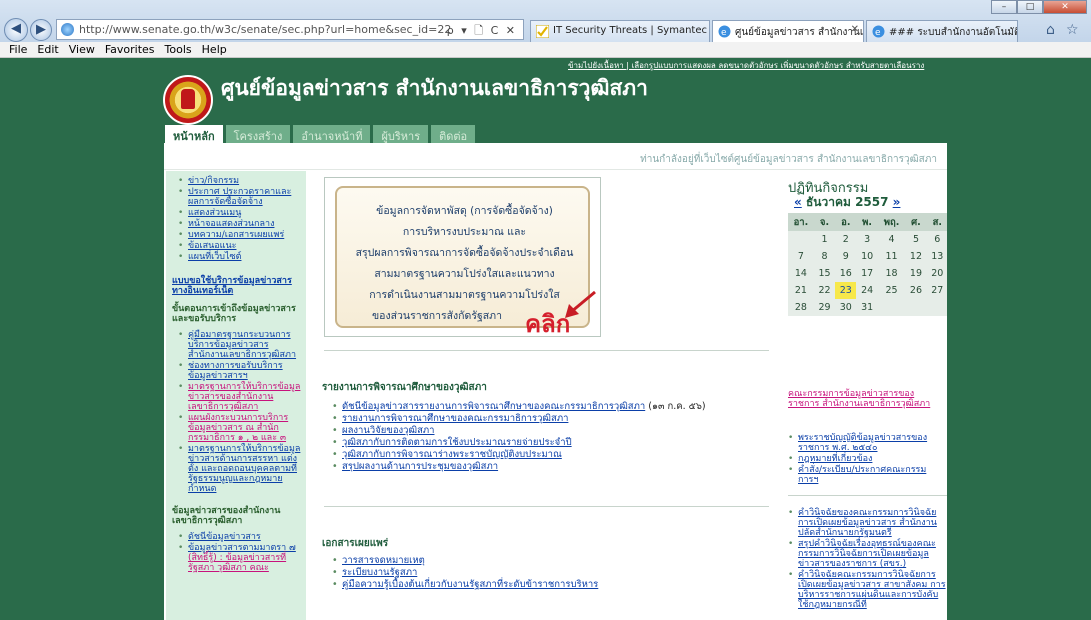 This screenshot has height=620, width=1091. What do you see at coordinates (867, 307) in the screenshot?
I see `calendar-day: 31` at bounding box center [867, 307].